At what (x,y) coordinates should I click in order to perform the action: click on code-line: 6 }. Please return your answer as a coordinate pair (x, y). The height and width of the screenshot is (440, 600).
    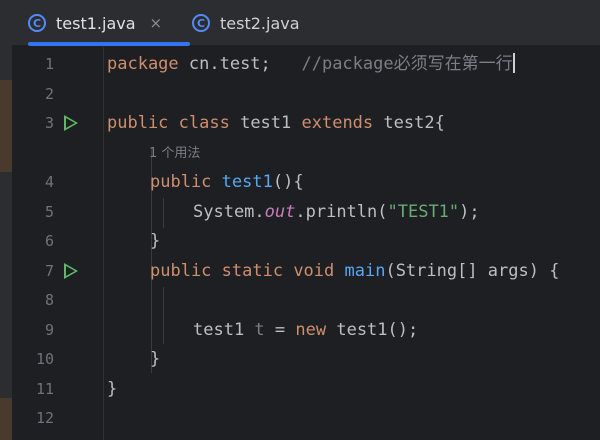
    Looking at the image, I should click on (306, 242).